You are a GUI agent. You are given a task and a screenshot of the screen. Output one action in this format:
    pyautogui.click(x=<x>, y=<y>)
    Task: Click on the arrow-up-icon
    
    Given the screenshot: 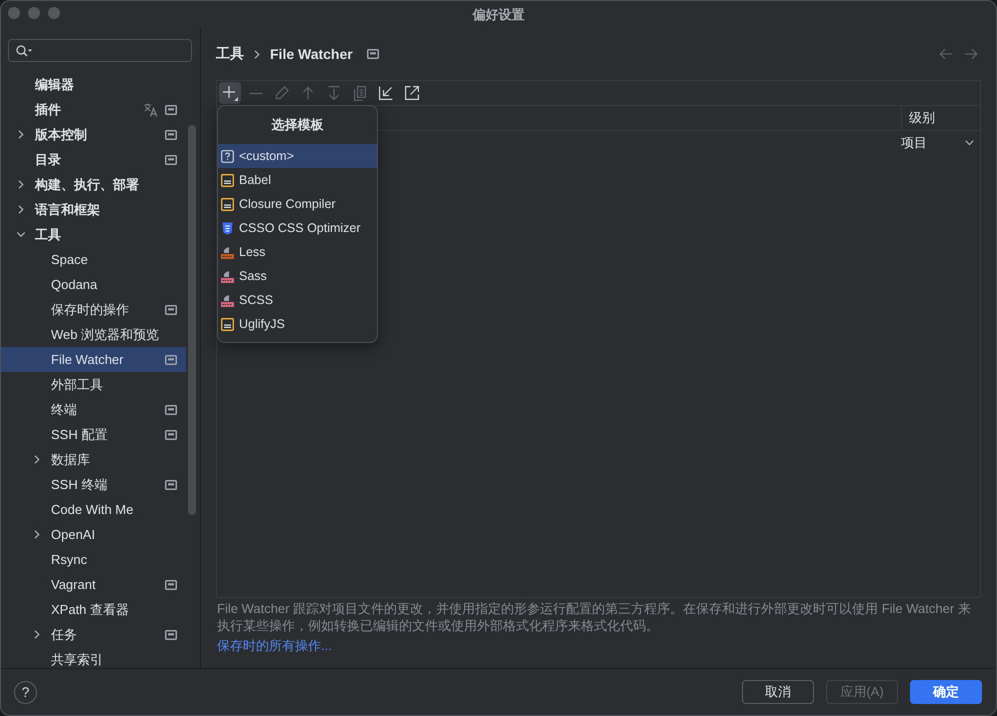 What is the action you would take?
    pyautogui.click(x=308, y=93)
    